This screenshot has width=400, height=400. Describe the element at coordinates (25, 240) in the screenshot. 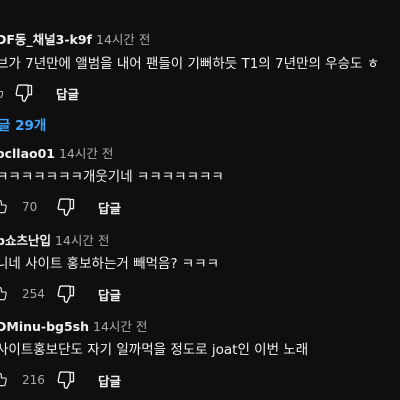

I see `reply-author: b쇼츠난입` at that location.